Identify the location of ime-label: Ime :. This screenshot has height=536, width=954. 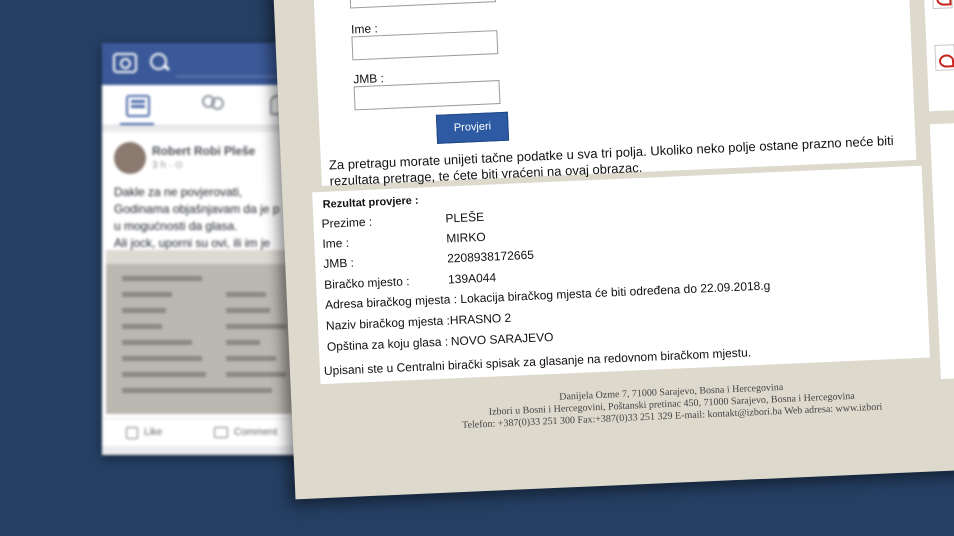
(364, 29).